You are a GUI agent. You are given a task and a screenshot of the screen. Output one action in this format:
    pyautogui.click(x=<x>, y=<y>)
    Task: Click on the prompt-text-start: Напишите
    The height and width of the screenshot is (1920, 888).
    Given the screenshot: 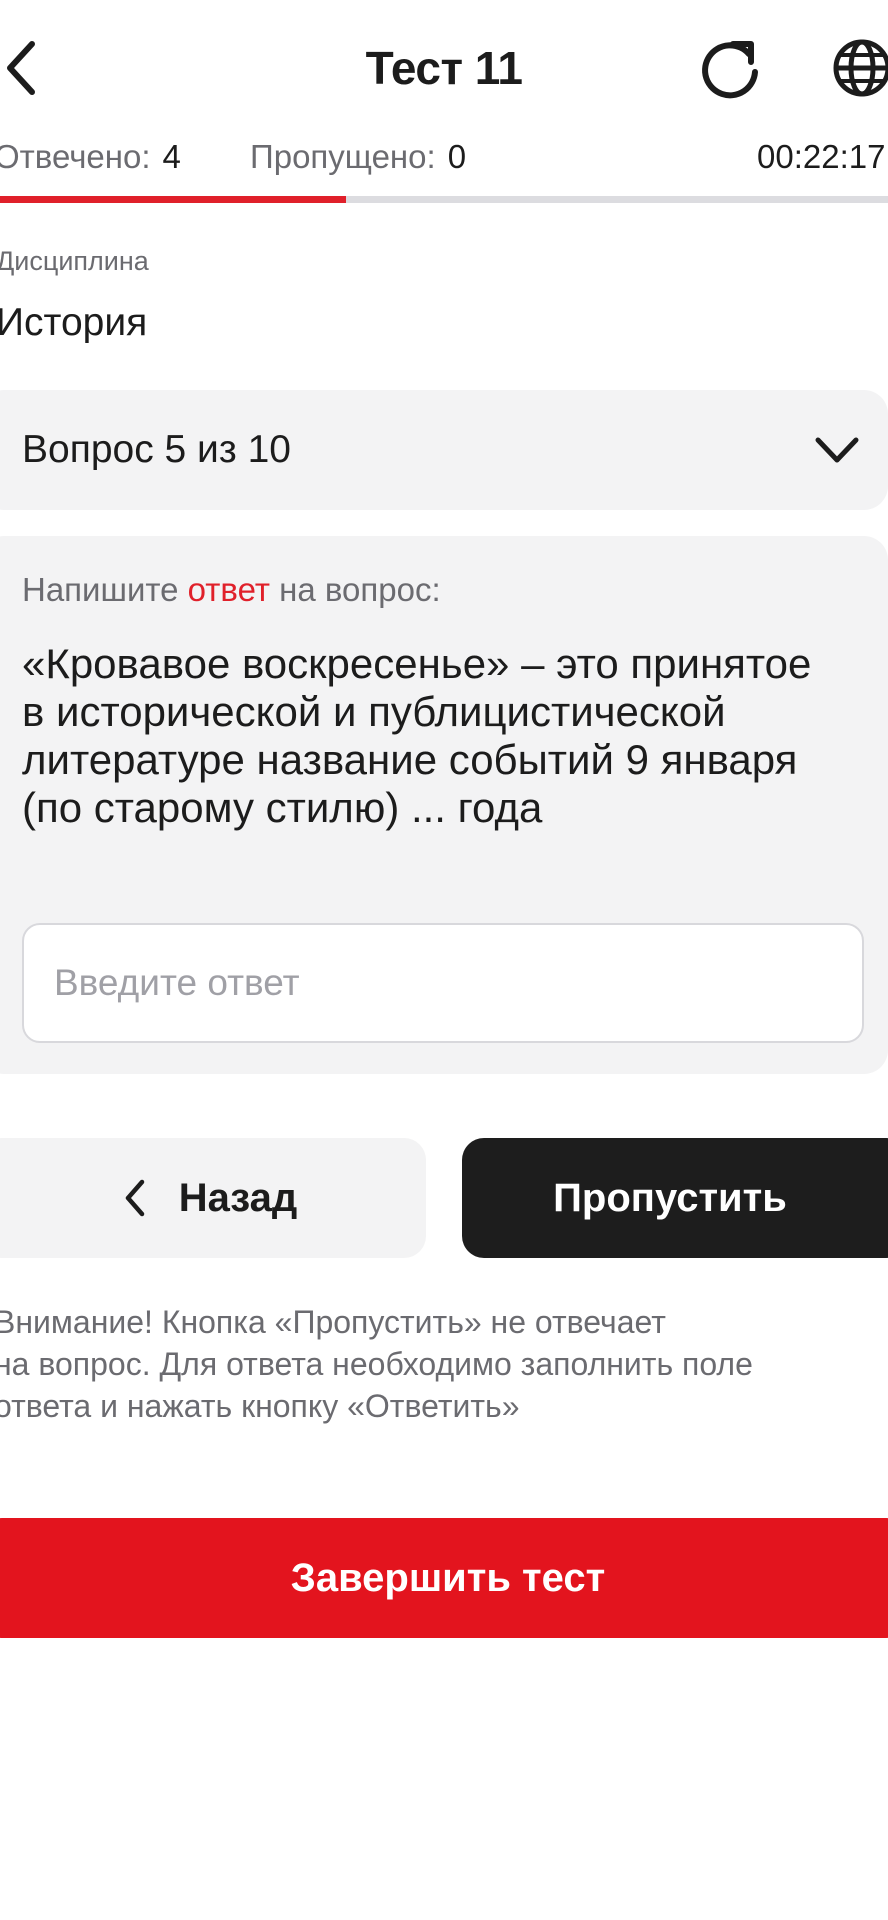 What is the action you would take?
    pyautogui.click(x=105, y=589)
    